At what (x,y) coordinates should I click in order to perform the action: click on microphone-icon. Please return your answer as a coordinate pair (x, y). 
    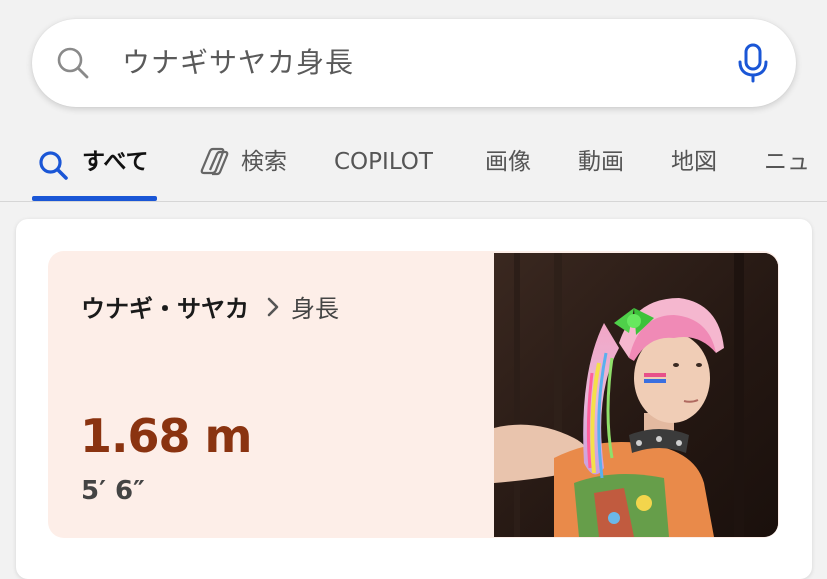
    Looking at the image, I should click on (753, 63).